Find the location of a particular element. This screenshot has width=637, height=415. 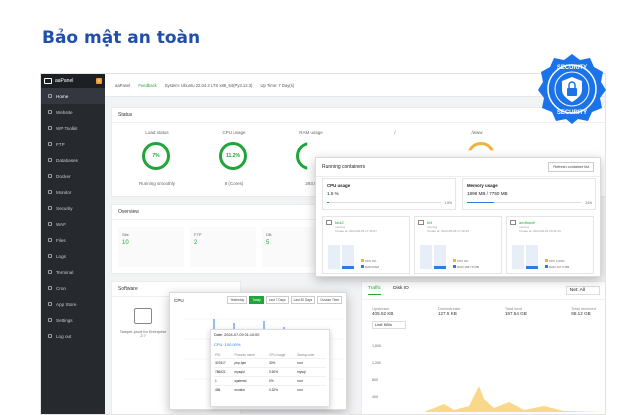

sidebar-item-wp-toolkit: WP Toolkit is located at coordinates (73, 128).